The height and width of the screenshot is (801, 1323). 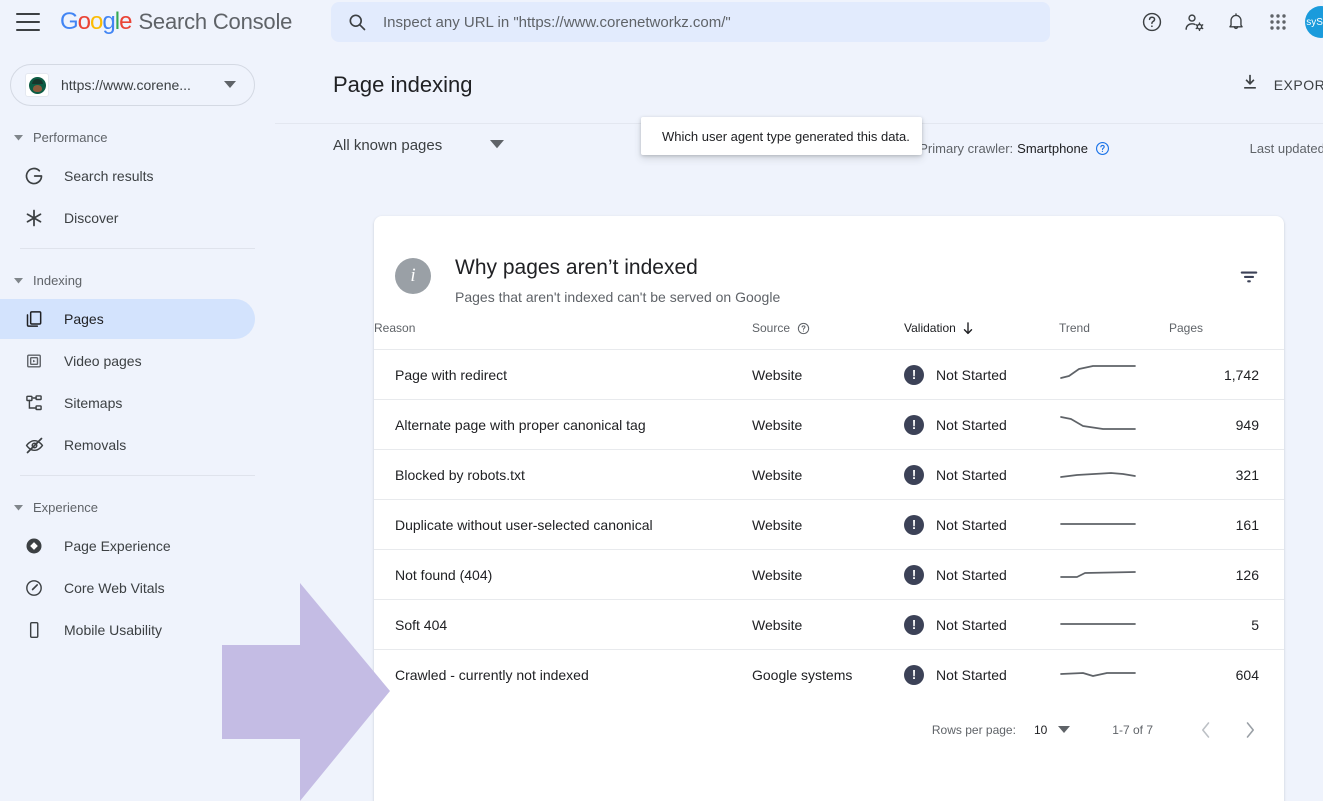 What do you see at coordinates (1241, 374) in the screenshot?
I see `pages-count: 1,742` at bounding box center [1241, 374].